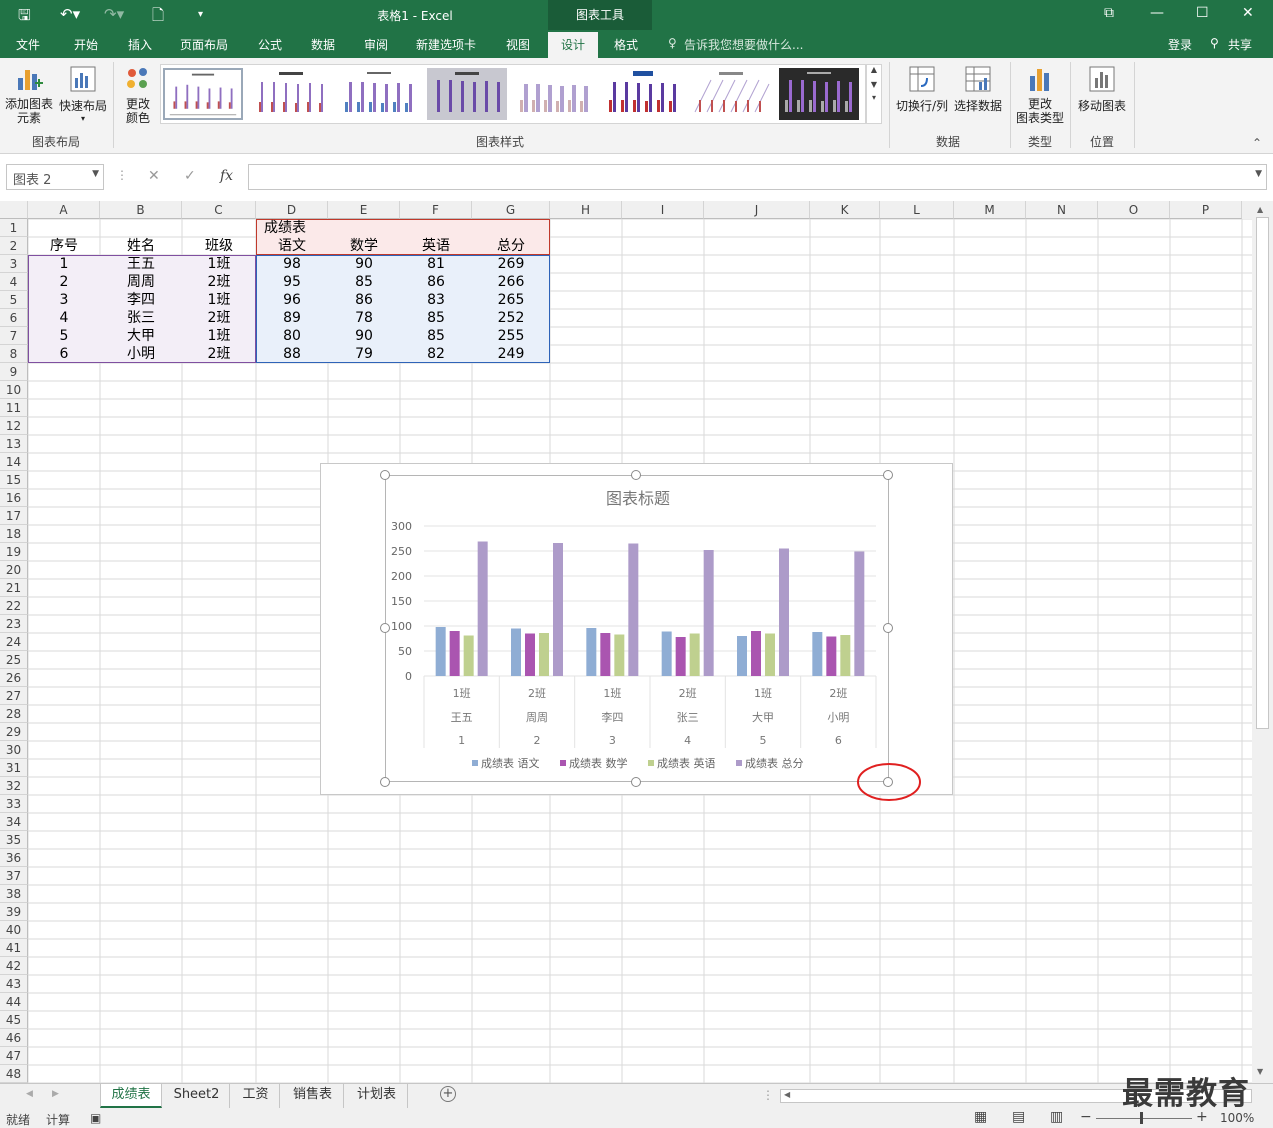  Describe the element at coordinates (1258, 174) in the screenshot. I see `expand-formula-icon: ▼` at that location.